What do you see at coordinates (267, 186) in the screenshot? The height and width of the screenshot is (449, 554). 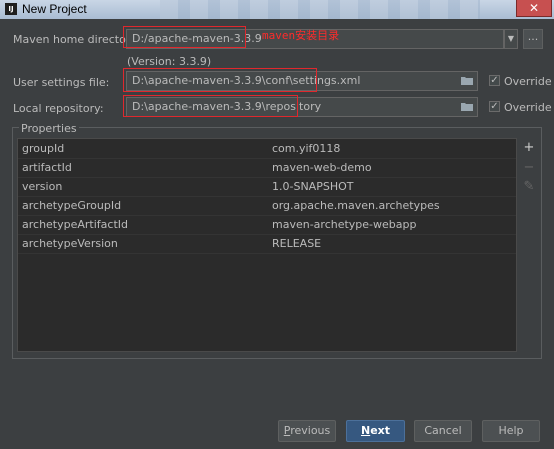 I see `table-row: version 1.0-SNAPSHOT` at bounding box center [267, 186].